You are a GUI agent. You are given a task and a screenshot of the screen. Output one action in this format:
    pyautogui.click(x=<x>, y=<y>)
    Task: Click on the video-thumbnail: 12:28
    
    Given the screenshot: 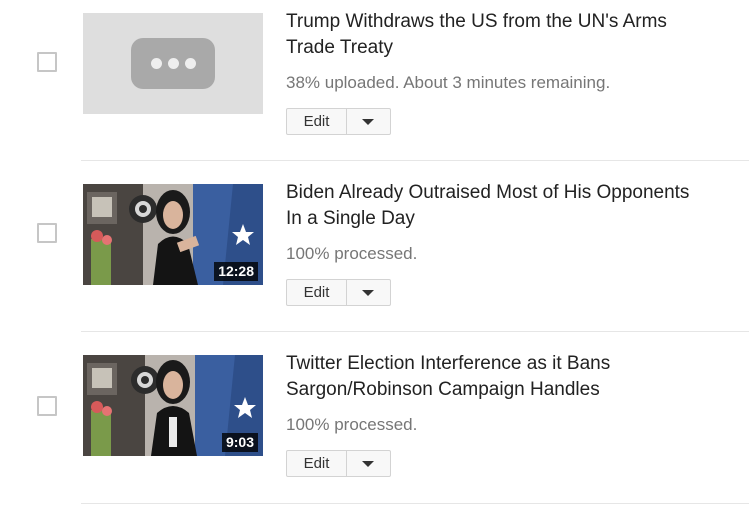 What is the action you would take?
    pyautogui.click(x=173, y=234)
    